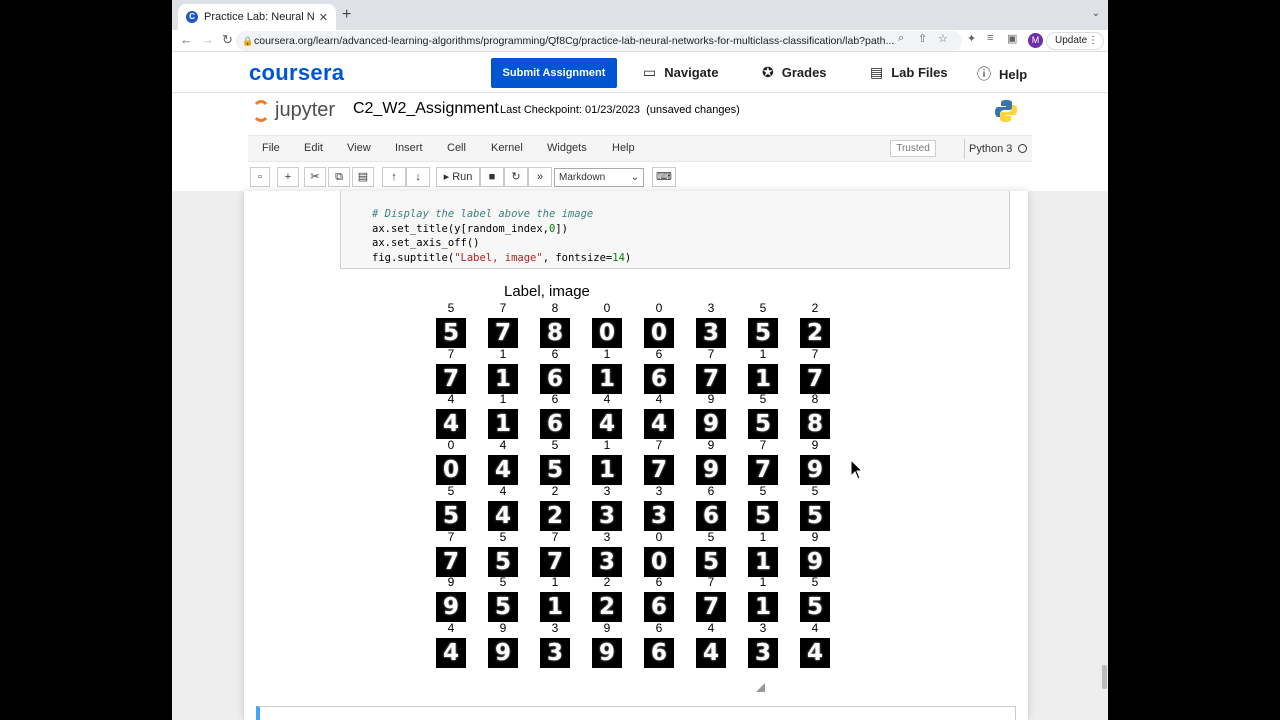 The height and width of the screenshot is (720, 1280). I want to click on menu-edit: Edit, so click(313, 148).